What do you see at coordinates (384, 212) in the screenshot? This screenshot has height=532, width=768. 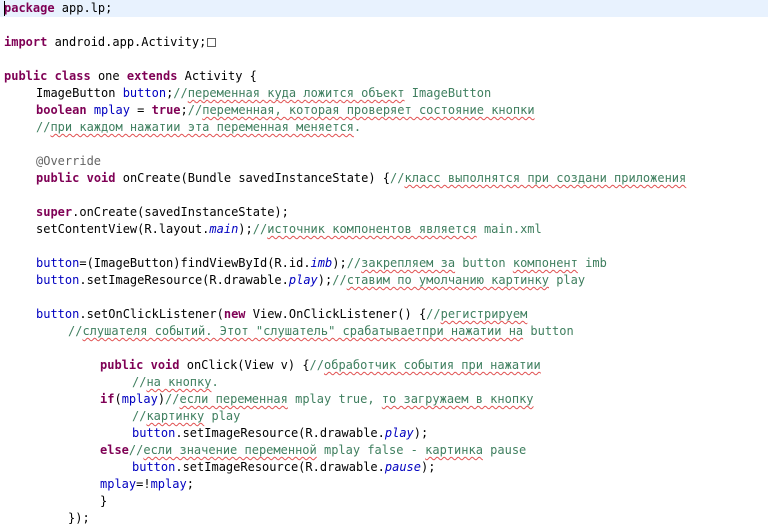 I see `code-line: super.onCreate(savedInstanceState);` at bounding box center [384, 212].